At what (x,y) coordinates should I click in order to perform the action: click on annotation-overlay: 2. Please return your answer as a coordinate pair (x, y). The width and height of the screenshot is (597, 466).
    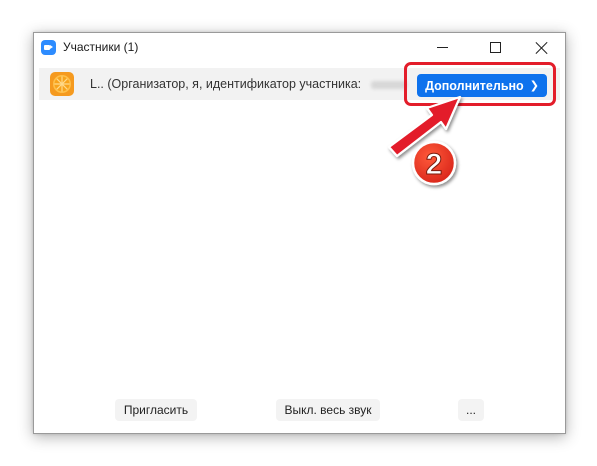
    Looking at the image, I should click on (424, 140).